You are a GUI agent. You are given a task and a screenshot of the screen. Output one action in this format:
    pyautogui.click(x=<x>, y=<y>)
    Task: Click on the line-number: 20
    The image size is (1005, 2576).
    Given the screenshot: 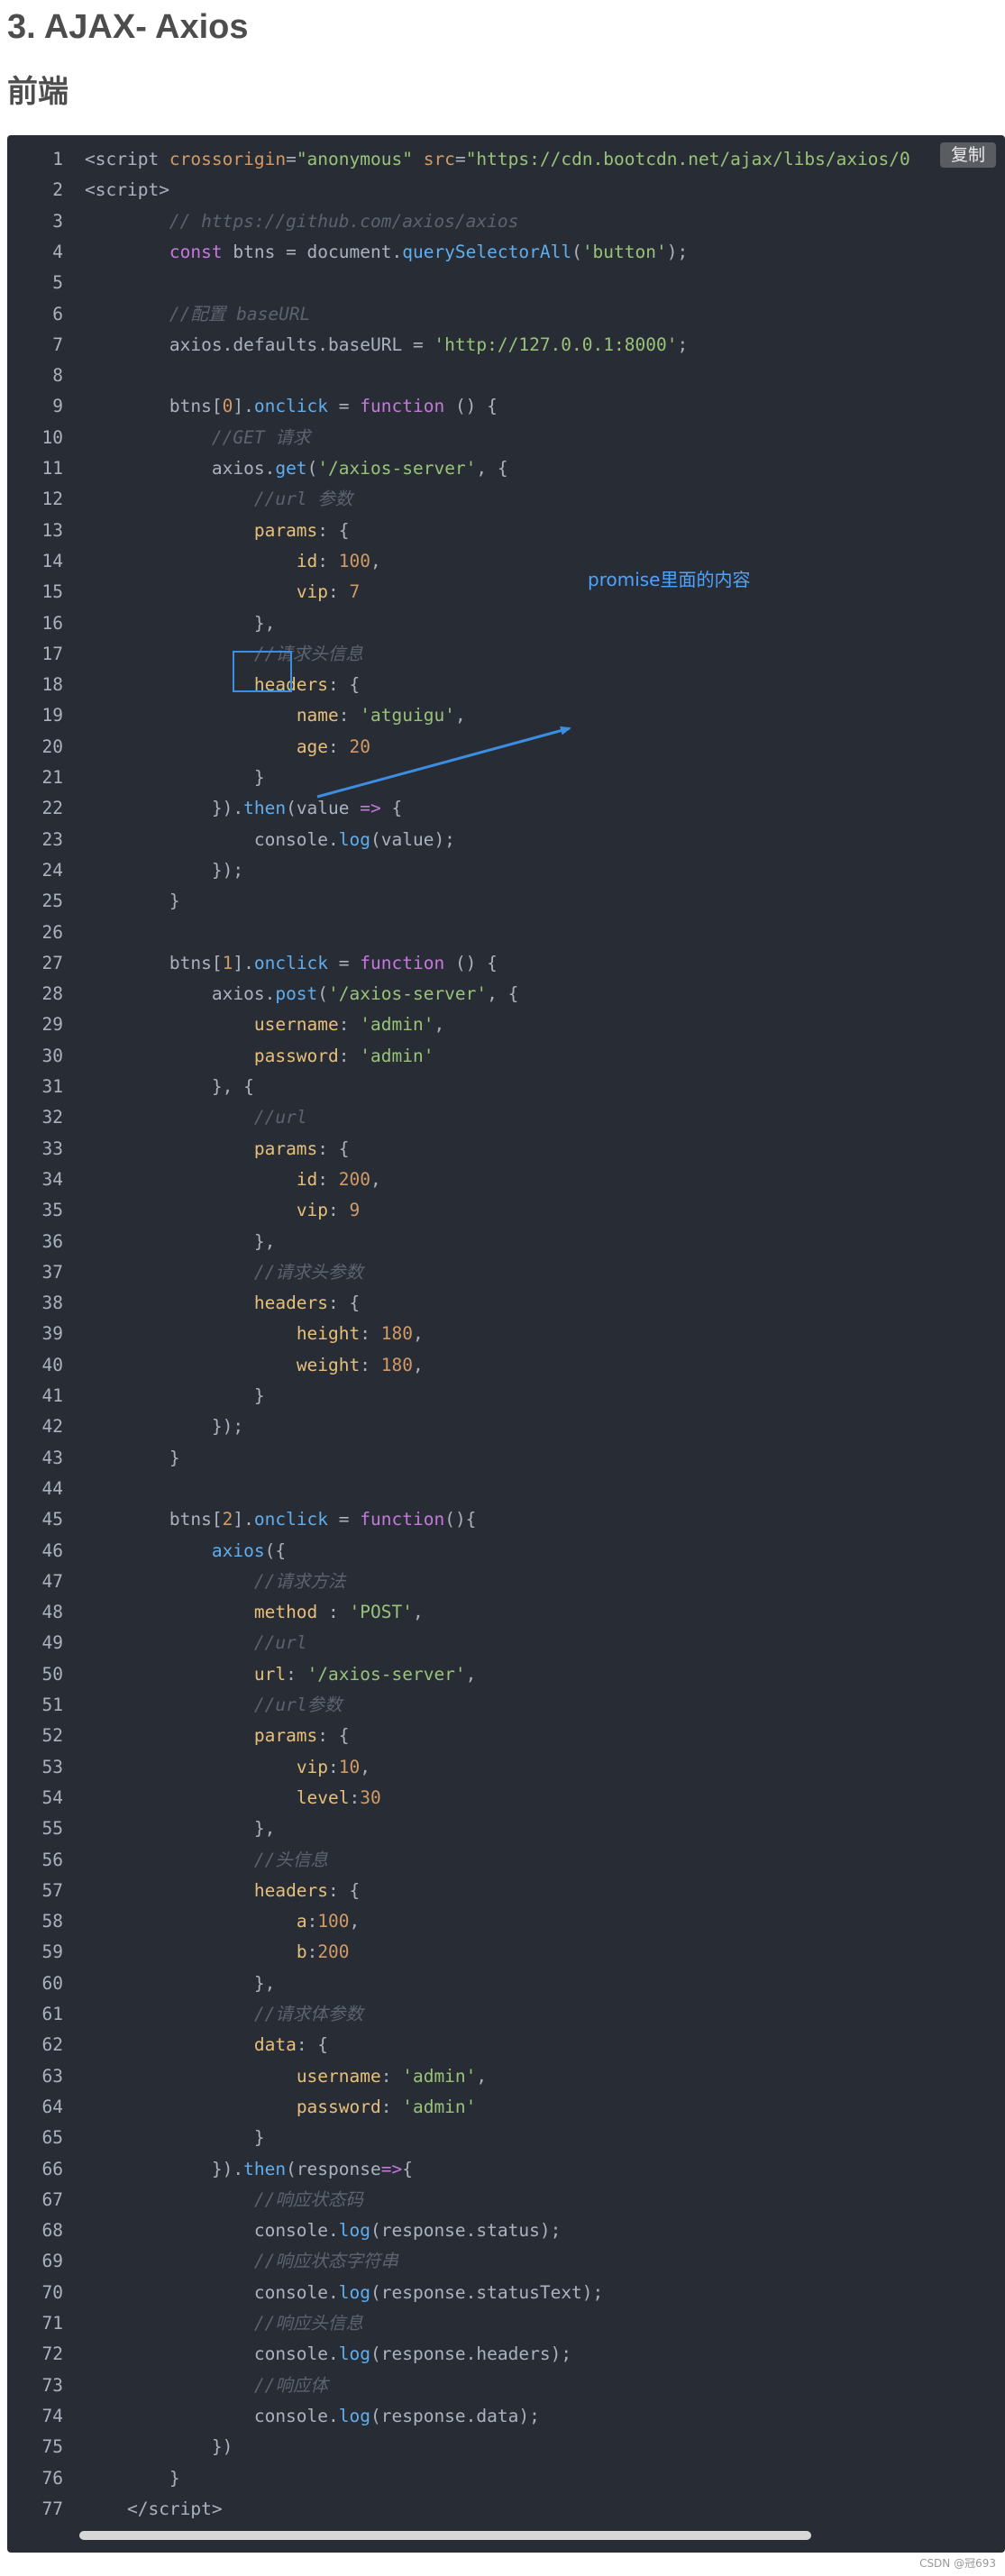 What is the action you would take?
    pyautogui.click(x=52, y=746)
    